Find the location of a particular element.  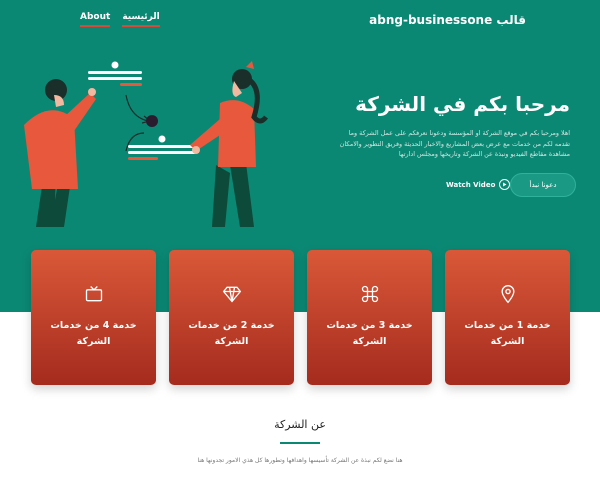

watch-video-link: Watch Video is located at coordinates (478, 184).